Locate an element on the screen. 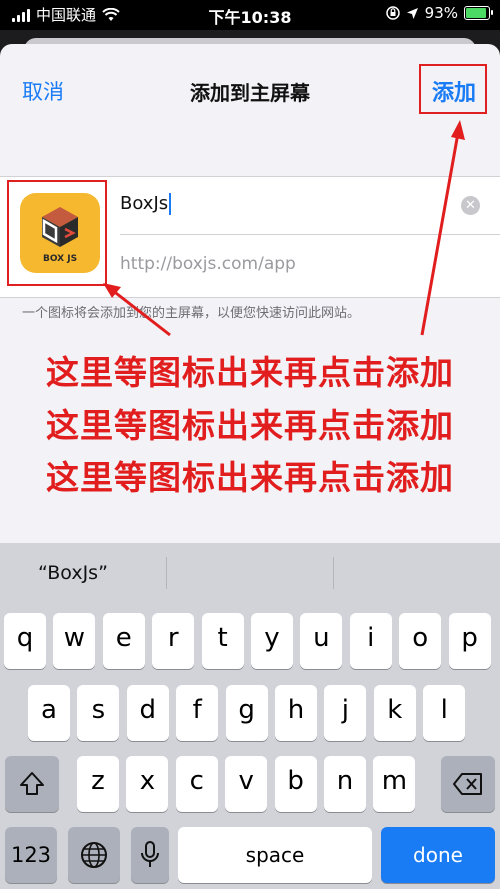 The image size is (500, 889). key-e: e is located at coordinates (123, 641).